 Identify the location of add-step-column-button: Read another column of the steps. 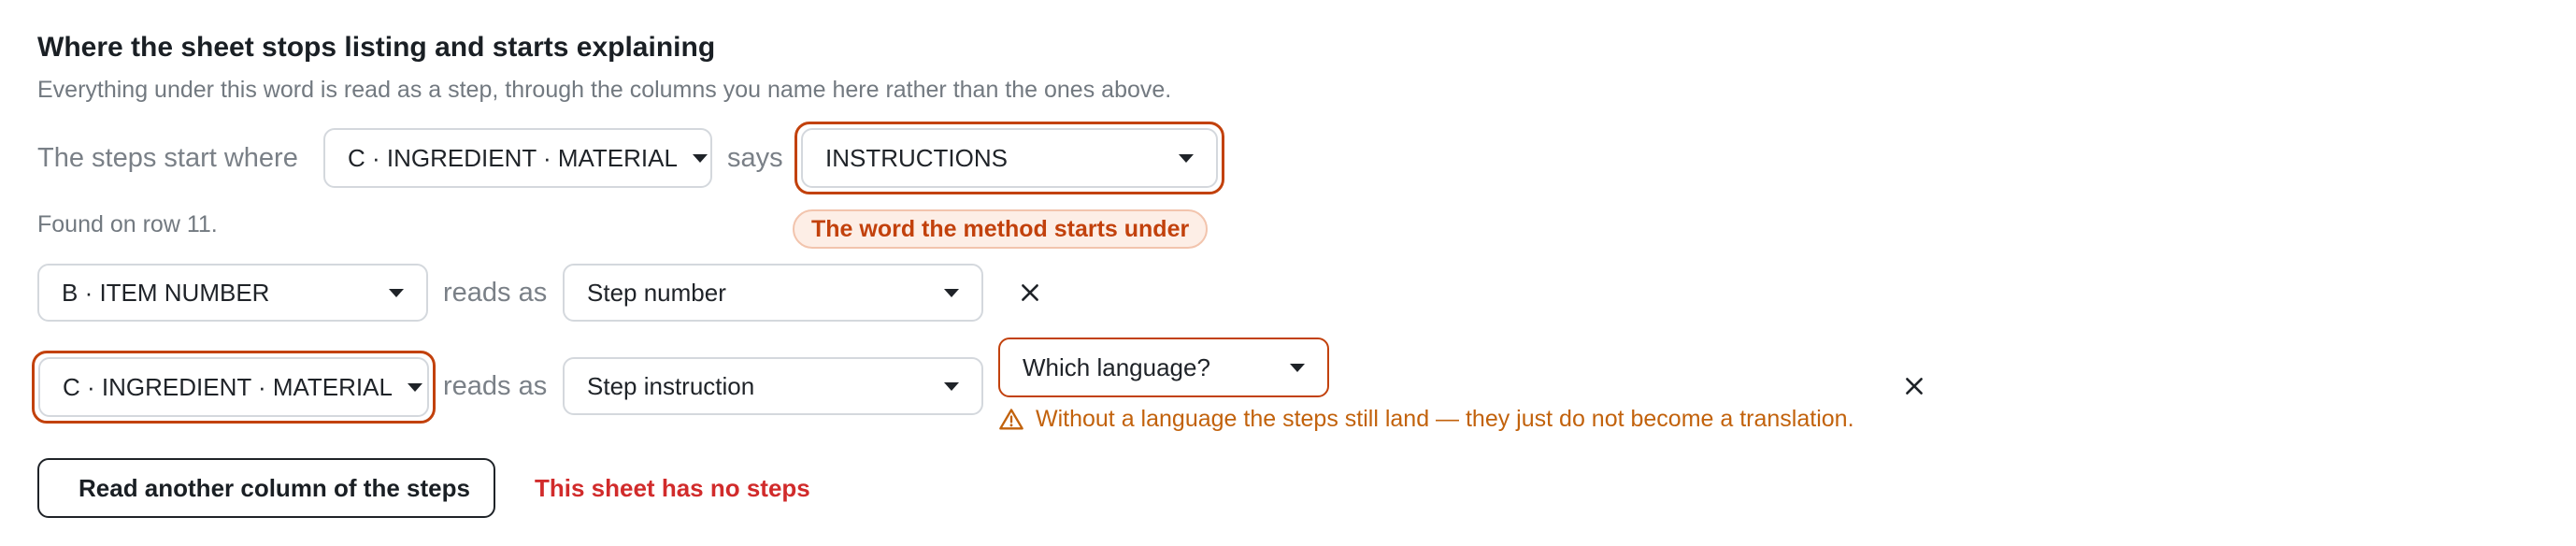
(266, 488).